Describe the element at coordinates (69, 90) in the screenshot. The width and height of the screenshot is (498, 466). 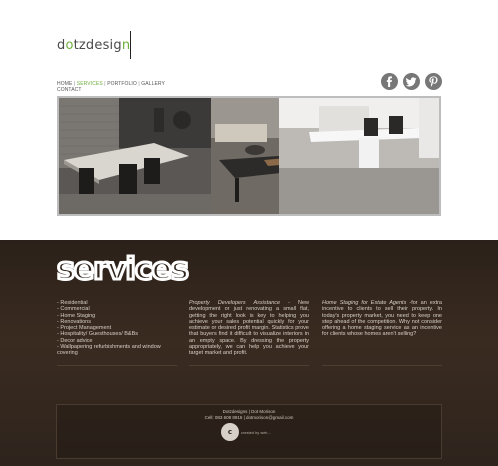
I see `nav-contact: CONTACT` at that location.